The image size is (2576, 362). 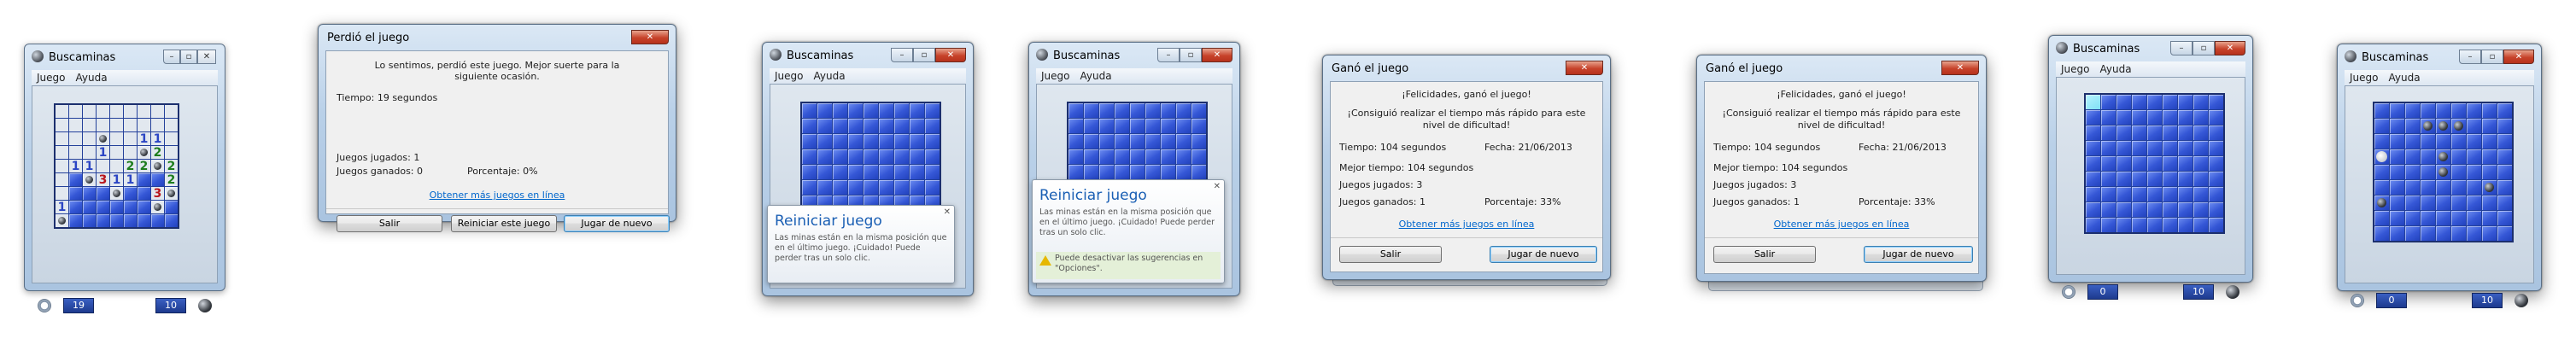 I want to click on title-bar: Buscaminas – ▫ ✕, so click(x=2439, y=58).